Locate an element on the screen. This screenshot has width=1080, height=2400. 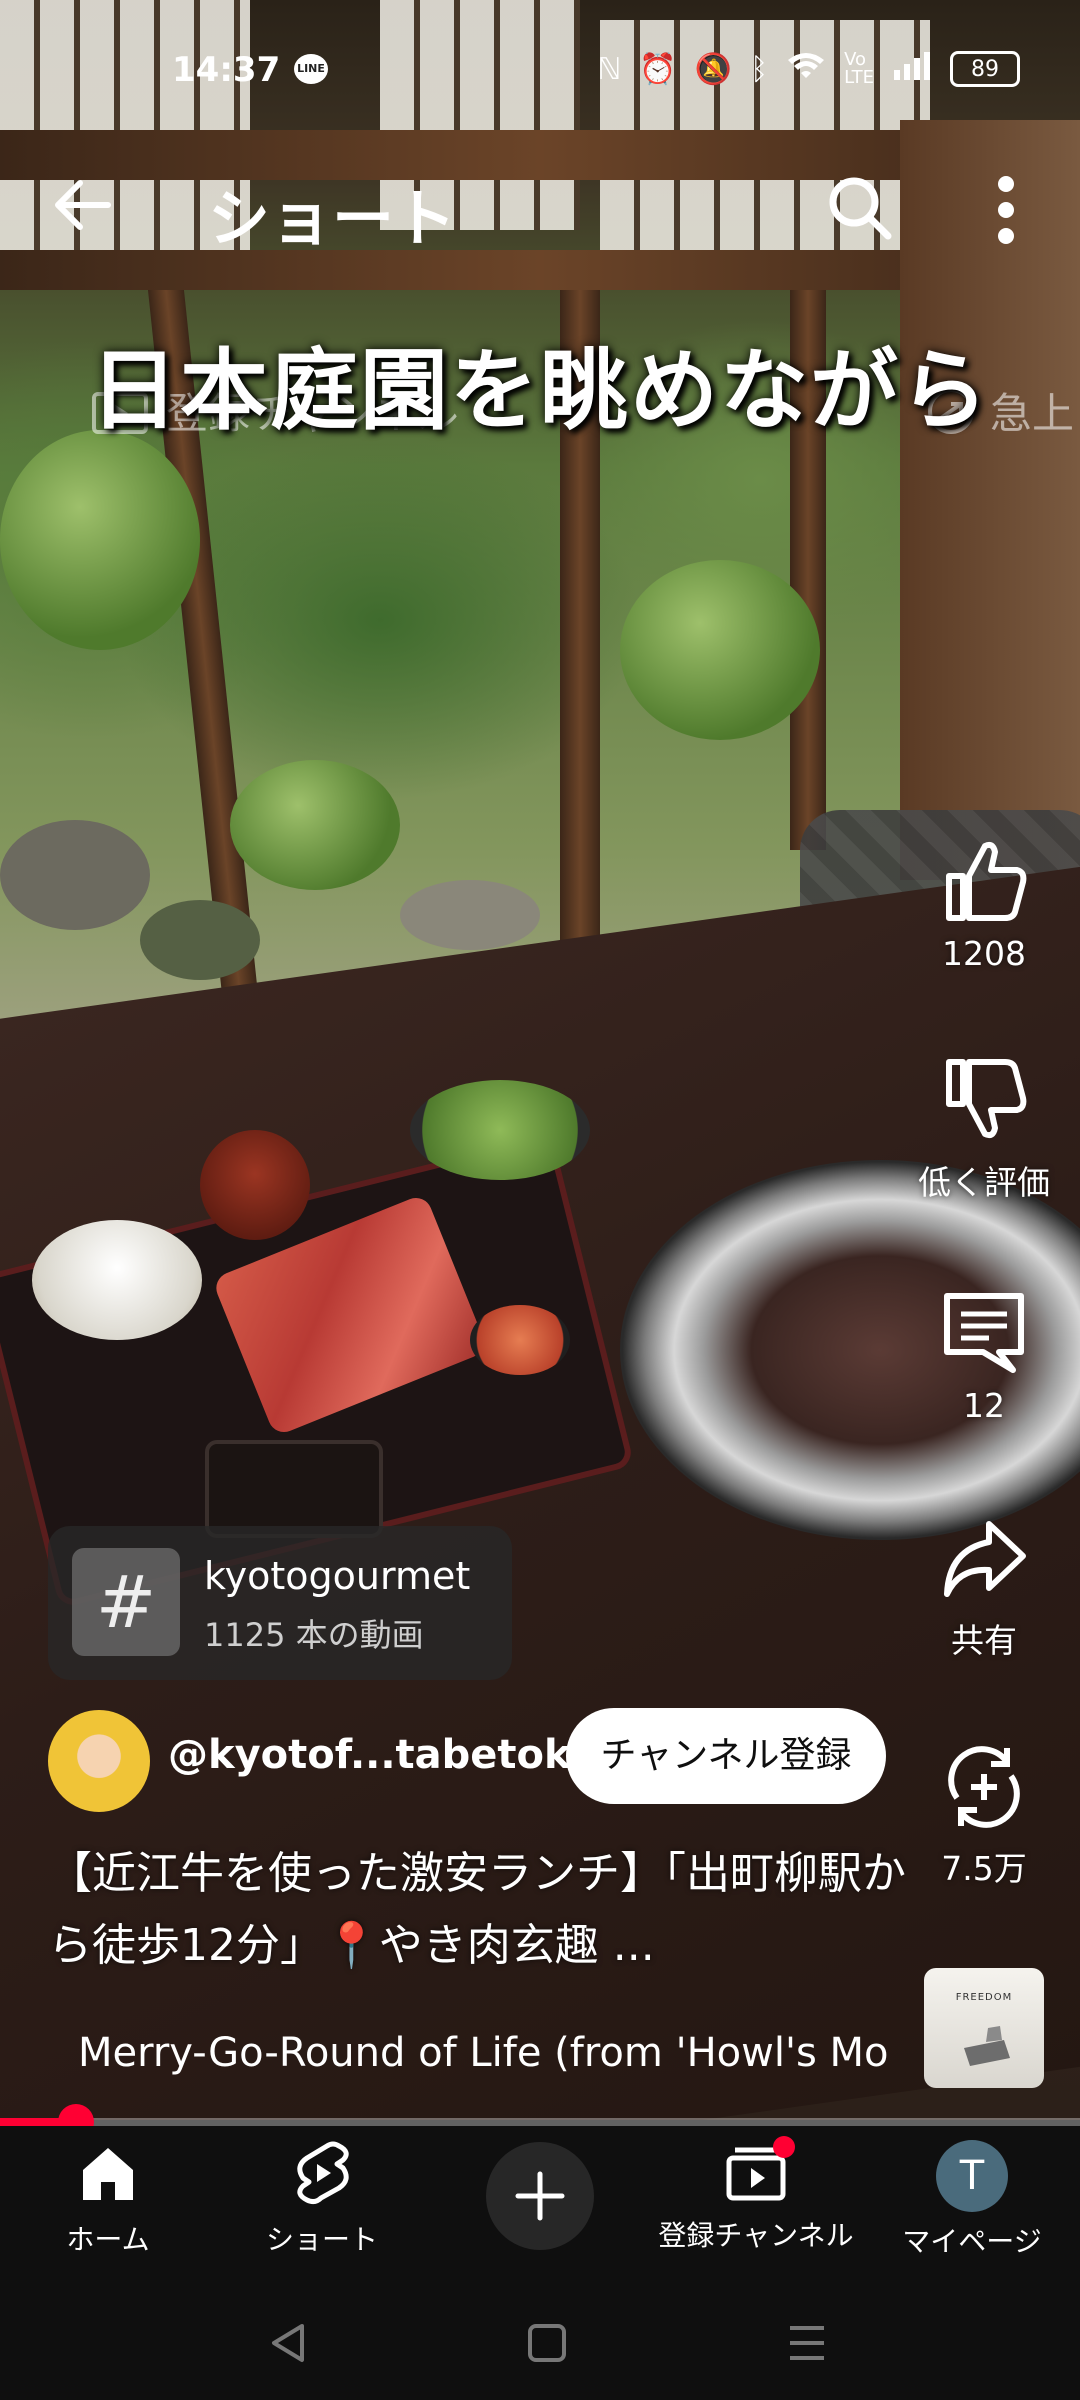
music-row: Merry-Go-Round of Life (from 'Howl's Mov is located at coordinates (468, 2053).